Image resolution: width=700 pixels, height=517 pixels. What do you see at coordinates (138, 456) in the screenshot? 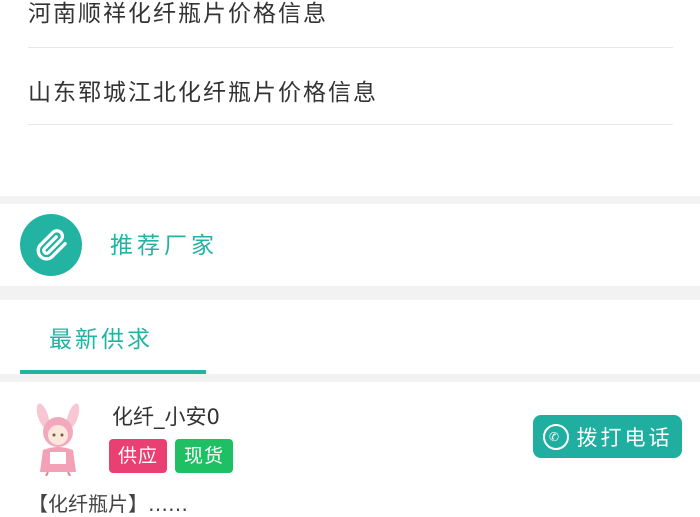
I see `supply-tag: 供应` at bounding box center [138, 456].